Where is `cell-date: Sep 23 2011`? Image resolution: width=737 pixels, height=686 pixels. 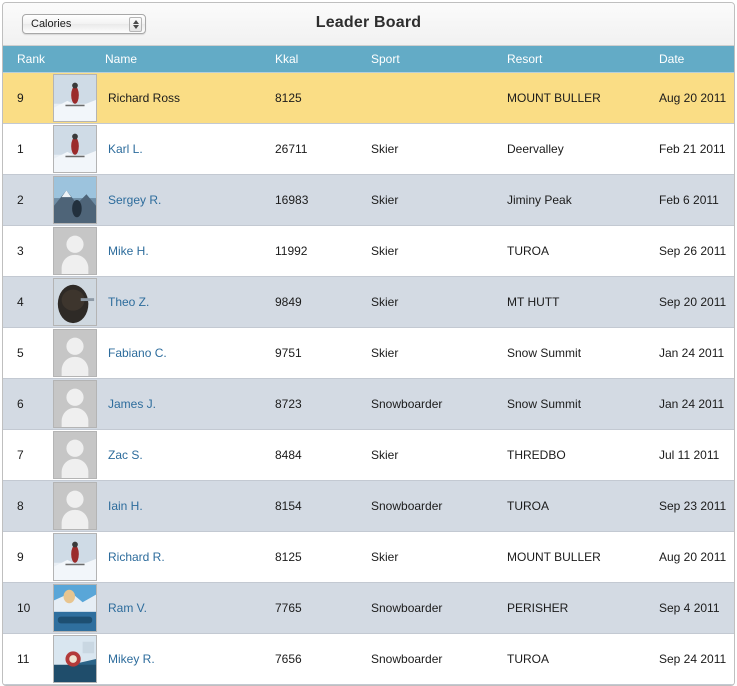 cell-date: Sep 23 2011 is located at coordinates (696, 506).